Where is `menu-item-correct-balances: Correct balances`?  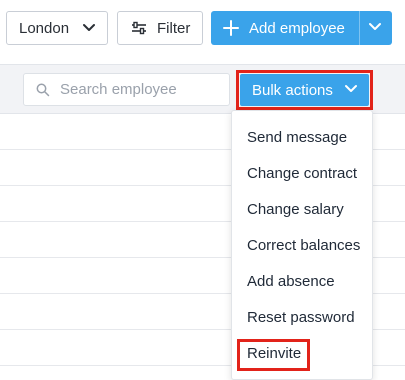
menu-item-correct-balances: Correct balances is located at coordinates (303, 246).